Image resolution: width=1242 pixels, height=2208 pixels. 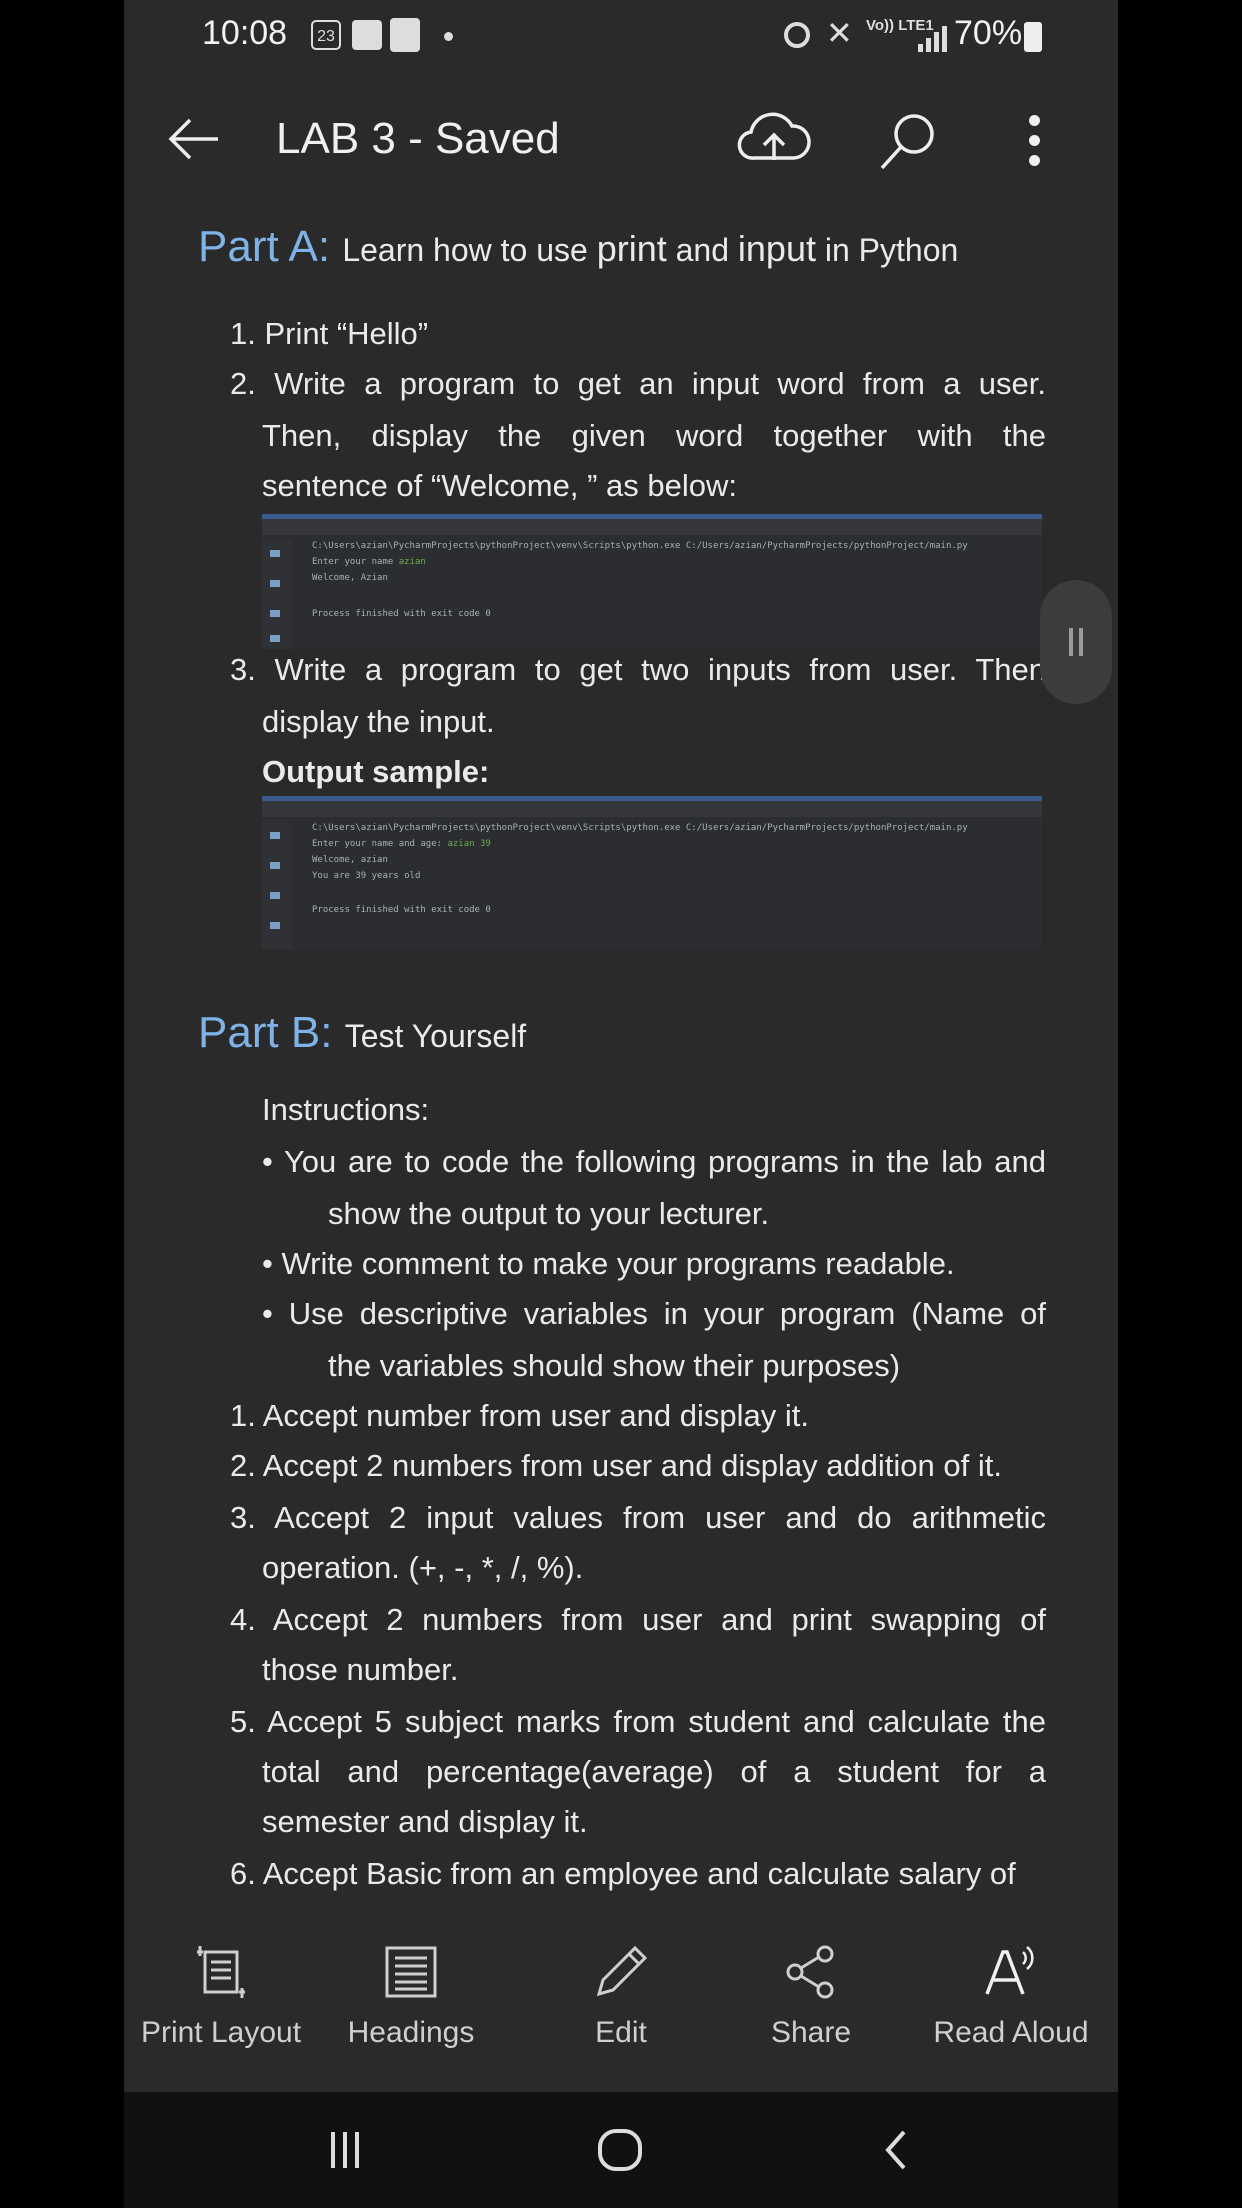 What do you see at coordinates (499, 485) in the screenshot?
I see `part-a-item-2-cont2: sentence of “Welcome, ” as below:` at bounding box center [499, 485].